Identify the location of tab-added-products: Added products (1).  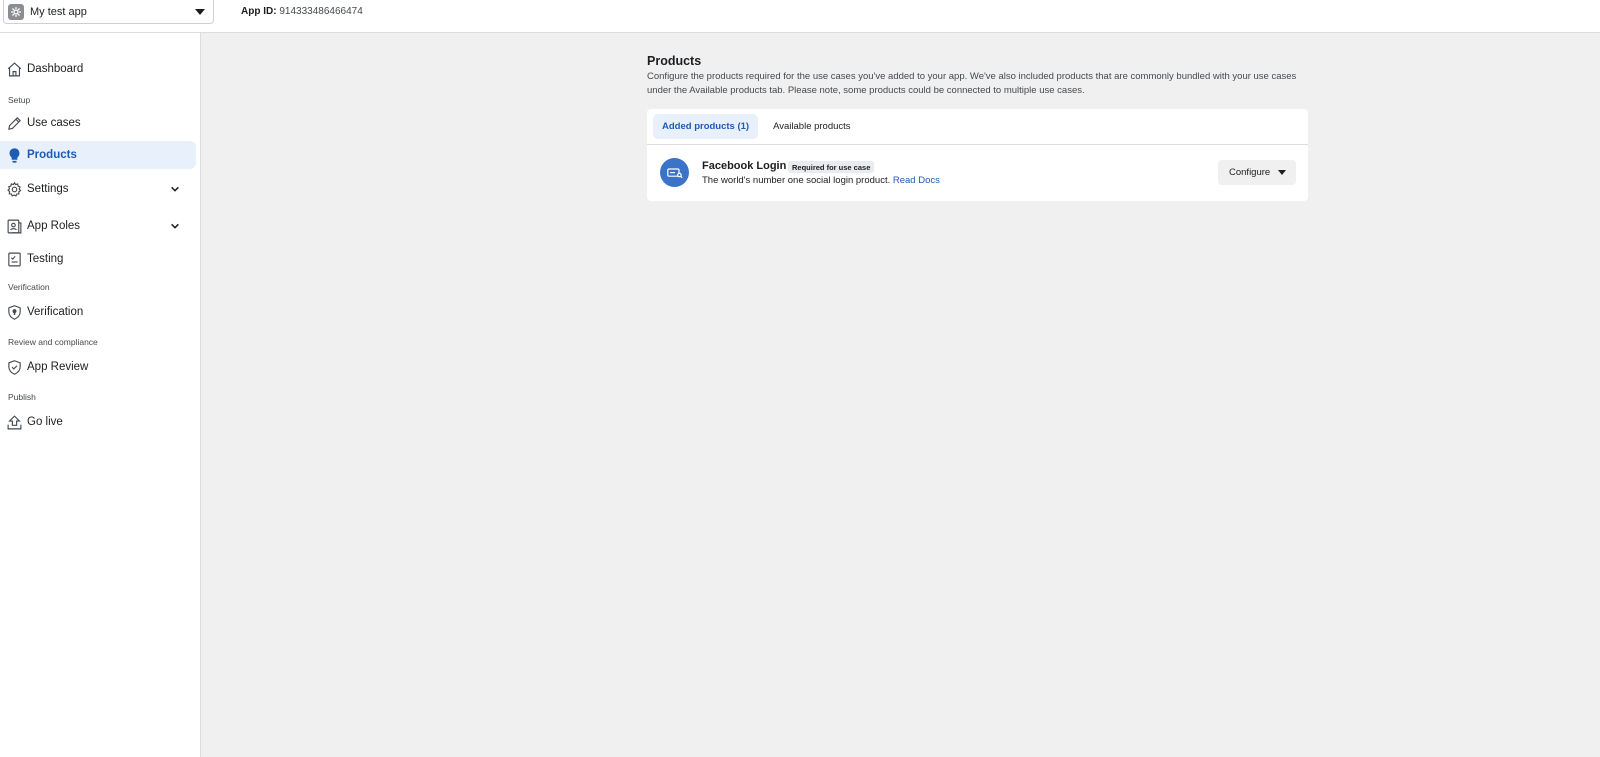
(706, 126).